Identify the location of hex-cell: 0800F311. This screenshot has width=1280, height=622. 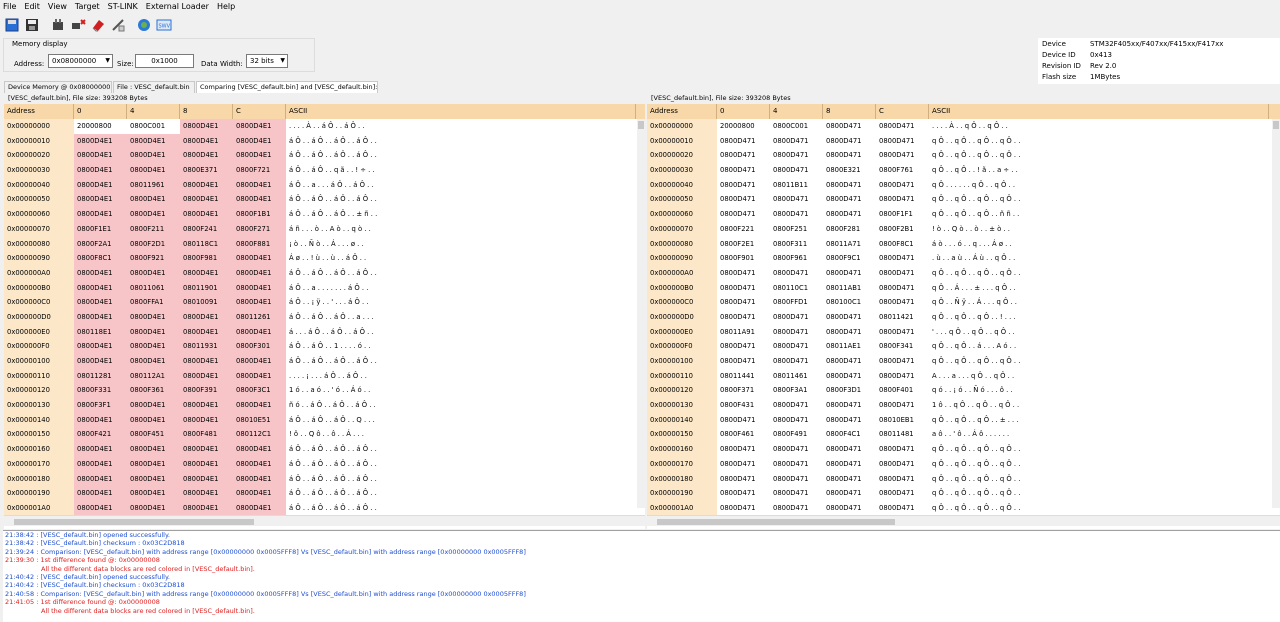
(796, 244).